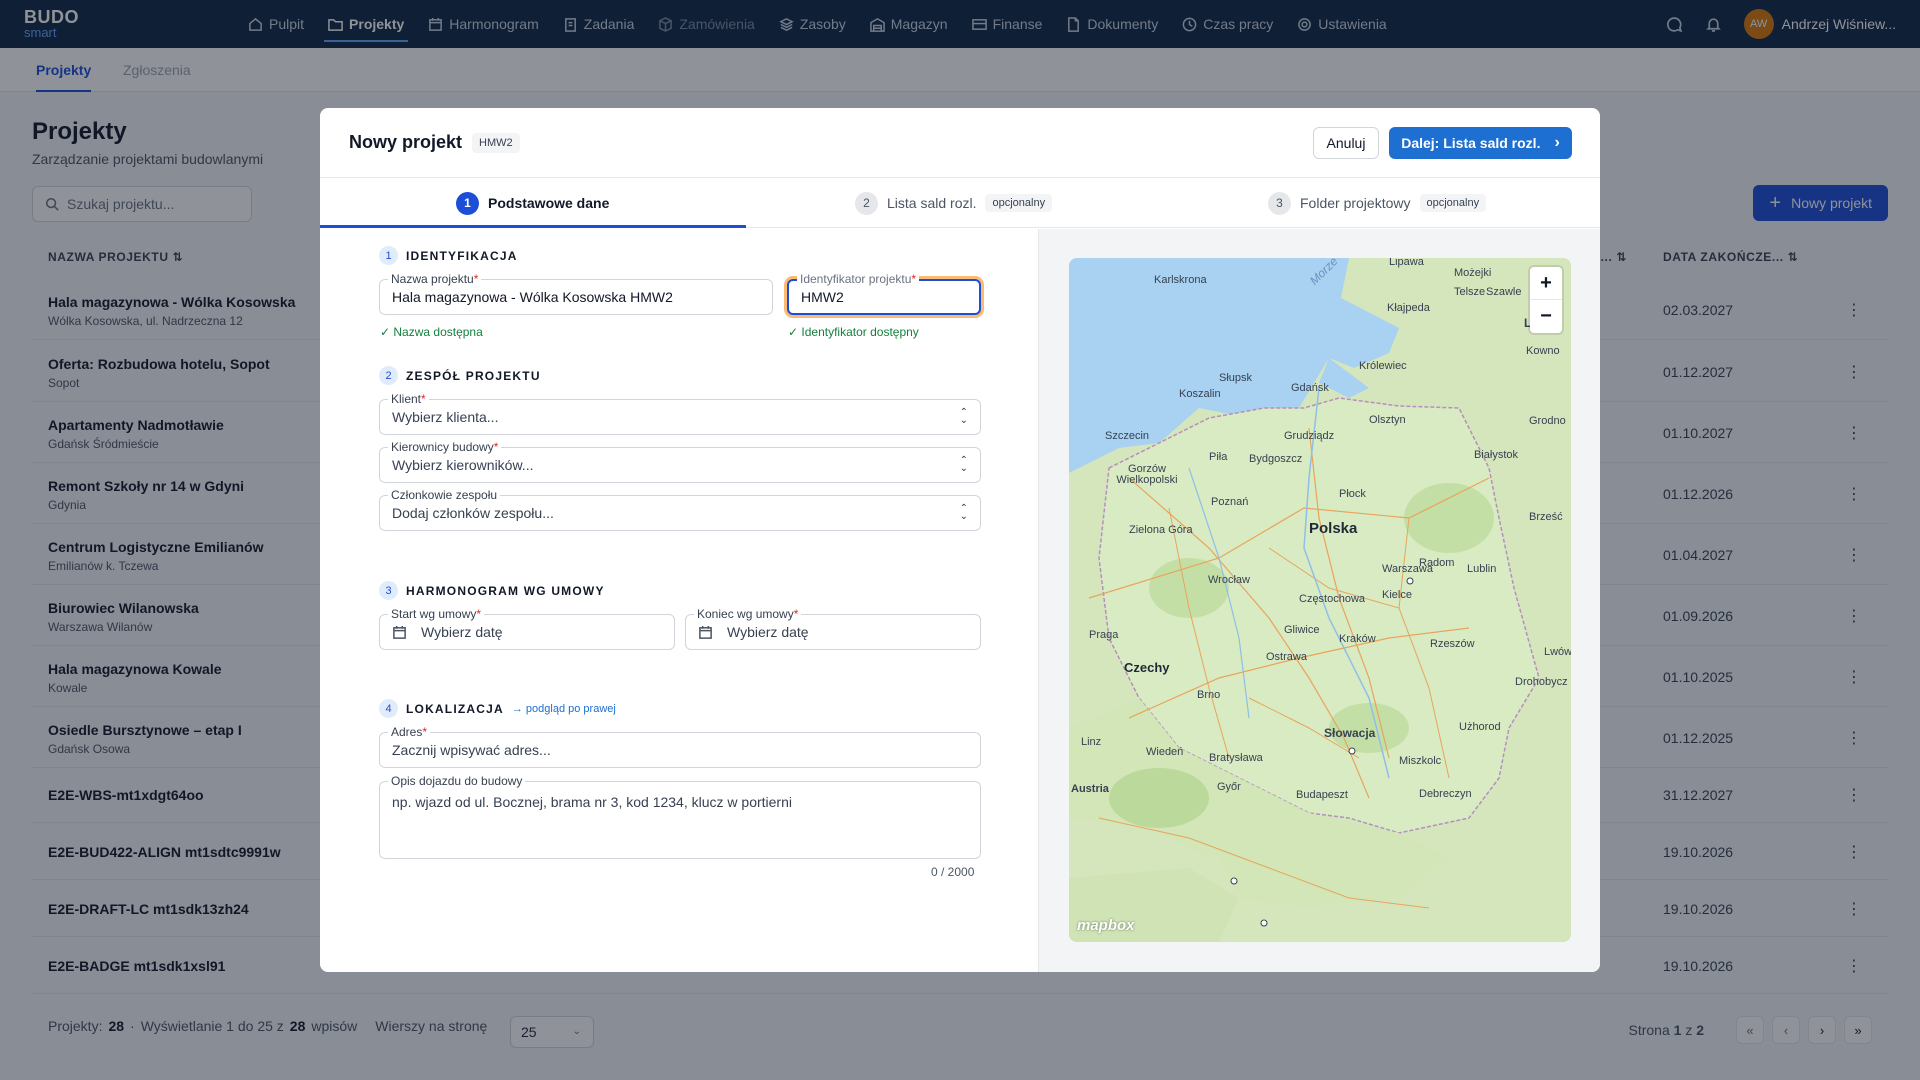  I want to click on project-id-label: Identyfikator projektu*, so click(858, 279).